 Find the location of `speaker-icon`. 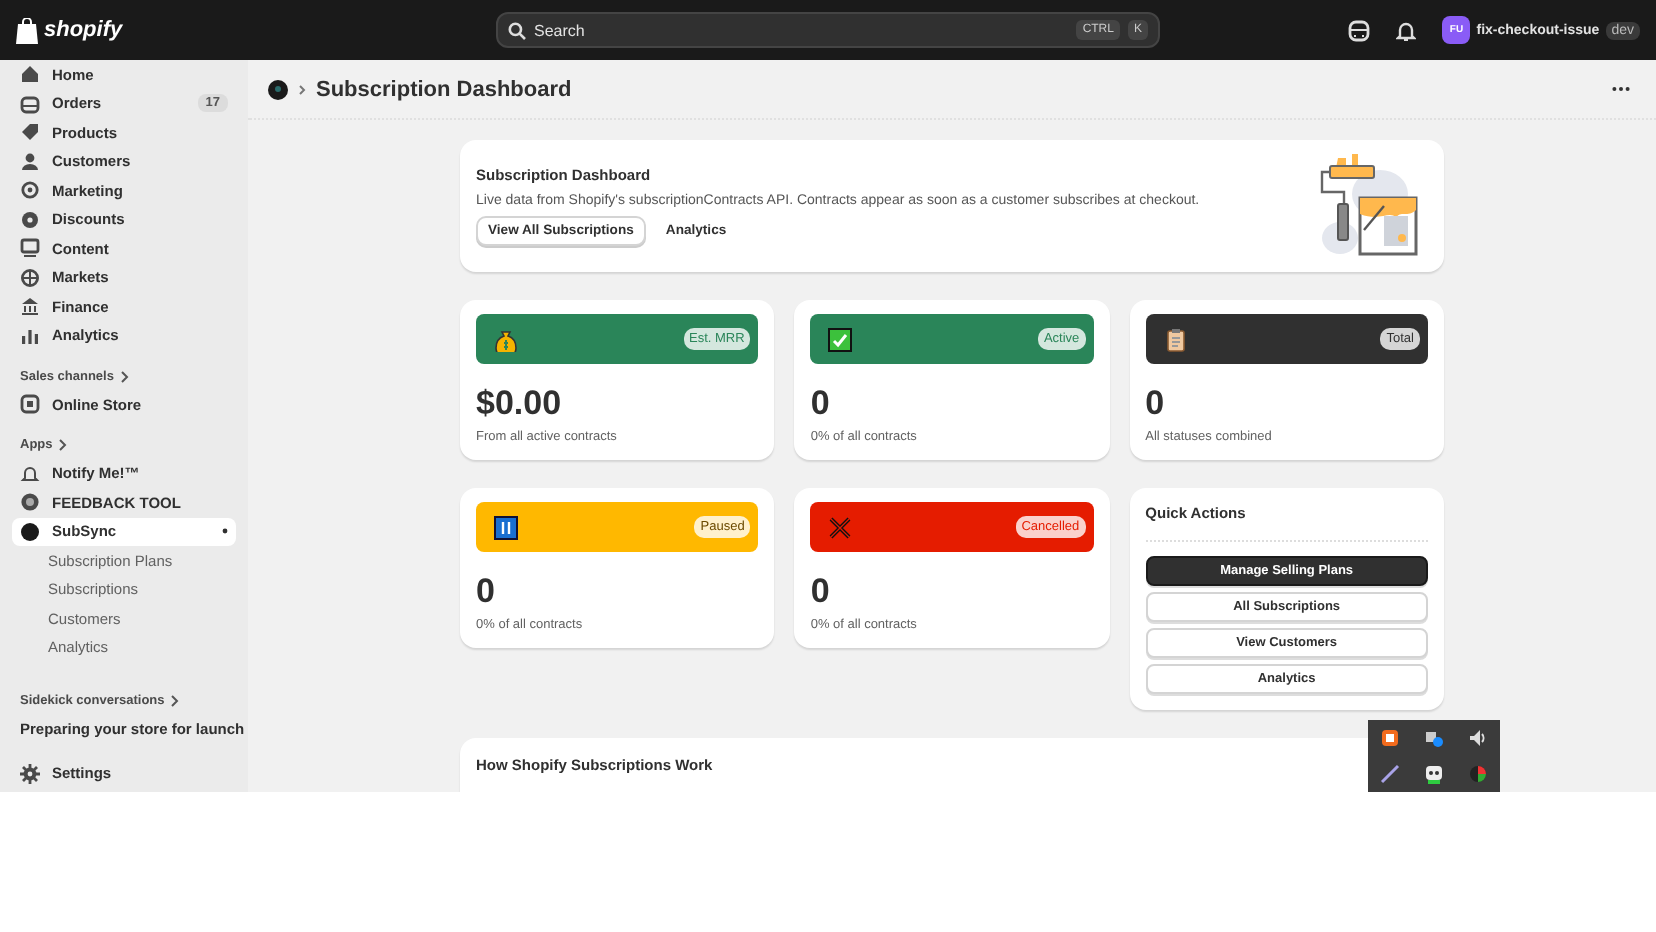

speaker-icon is located at coordinates (1478, 738).